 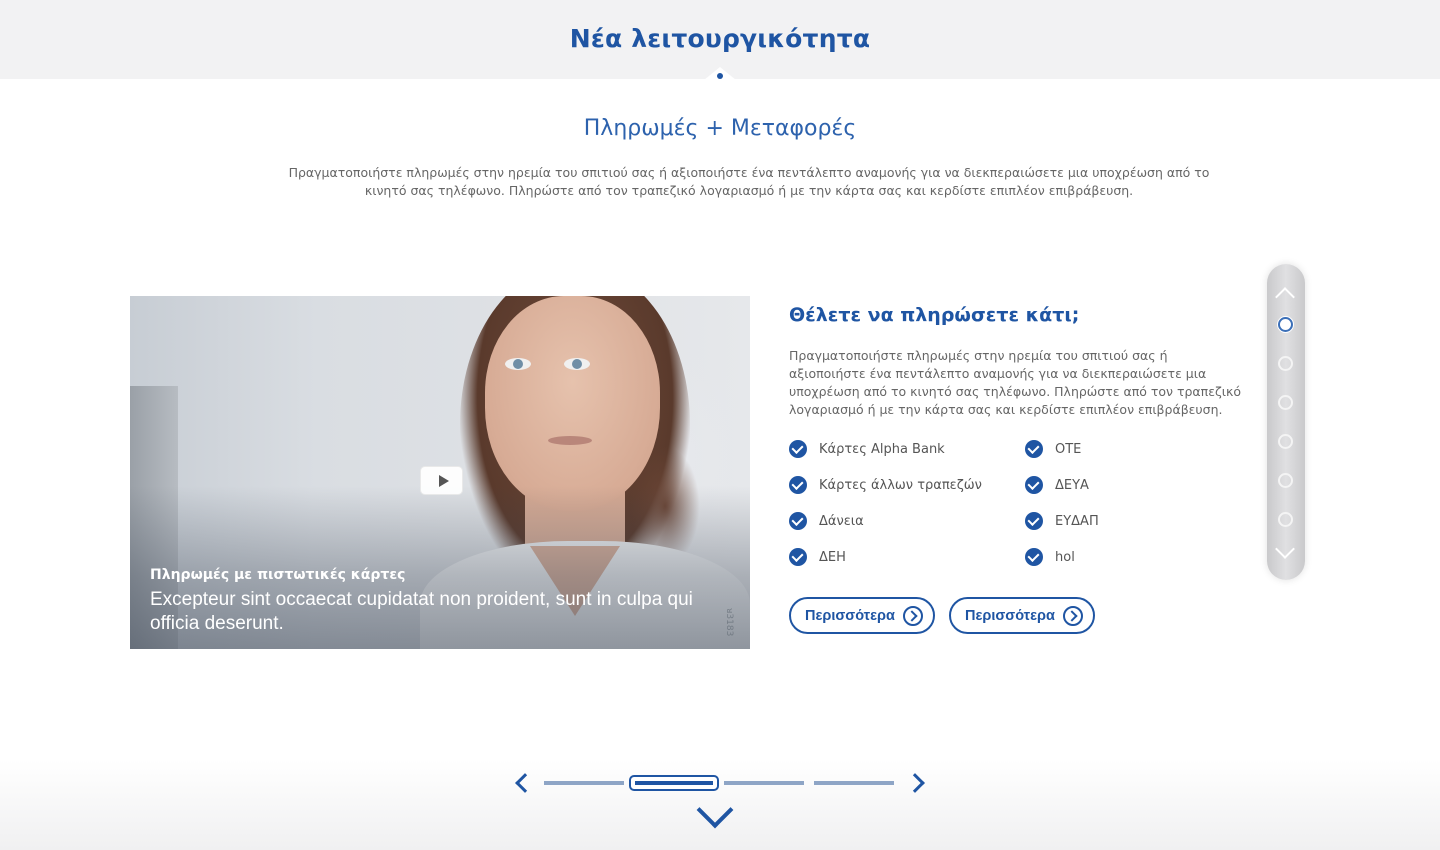 I want to click on list-item-label: hol, so click(x=1065, y=557).